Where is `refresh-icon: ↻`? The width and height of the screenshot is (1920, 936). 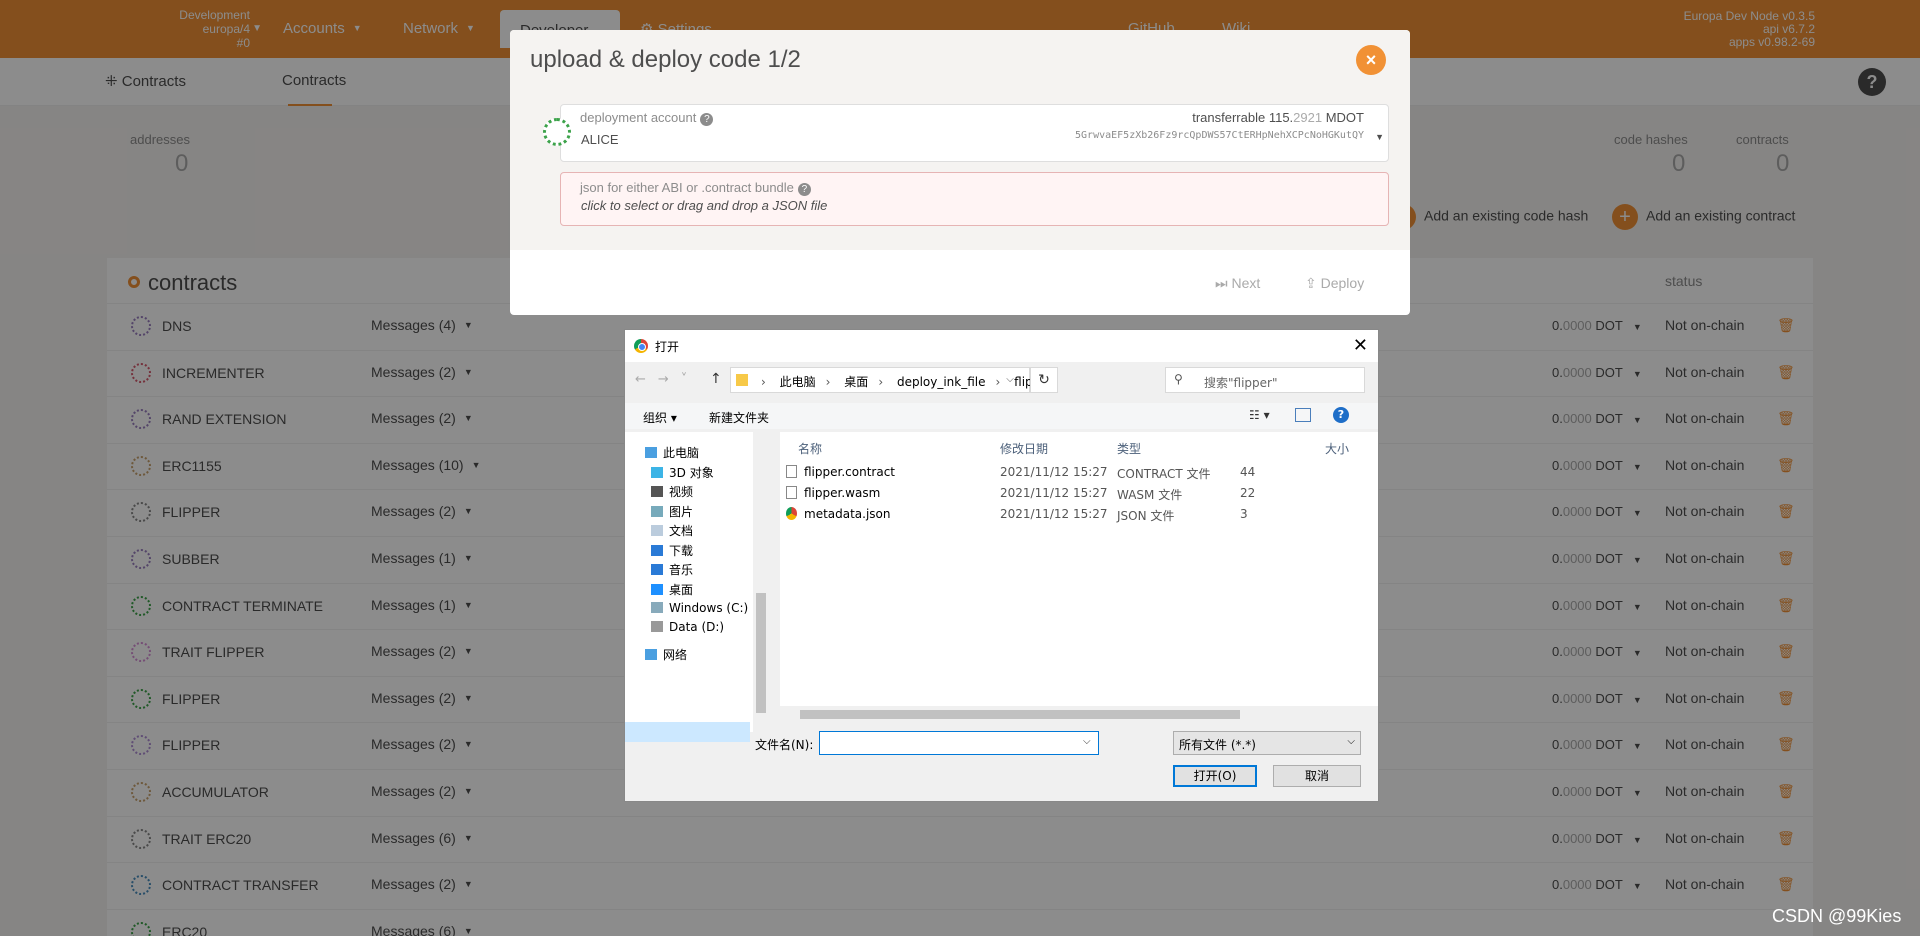 refresh-icon: ↻ is located at coordinates (1044, 380).